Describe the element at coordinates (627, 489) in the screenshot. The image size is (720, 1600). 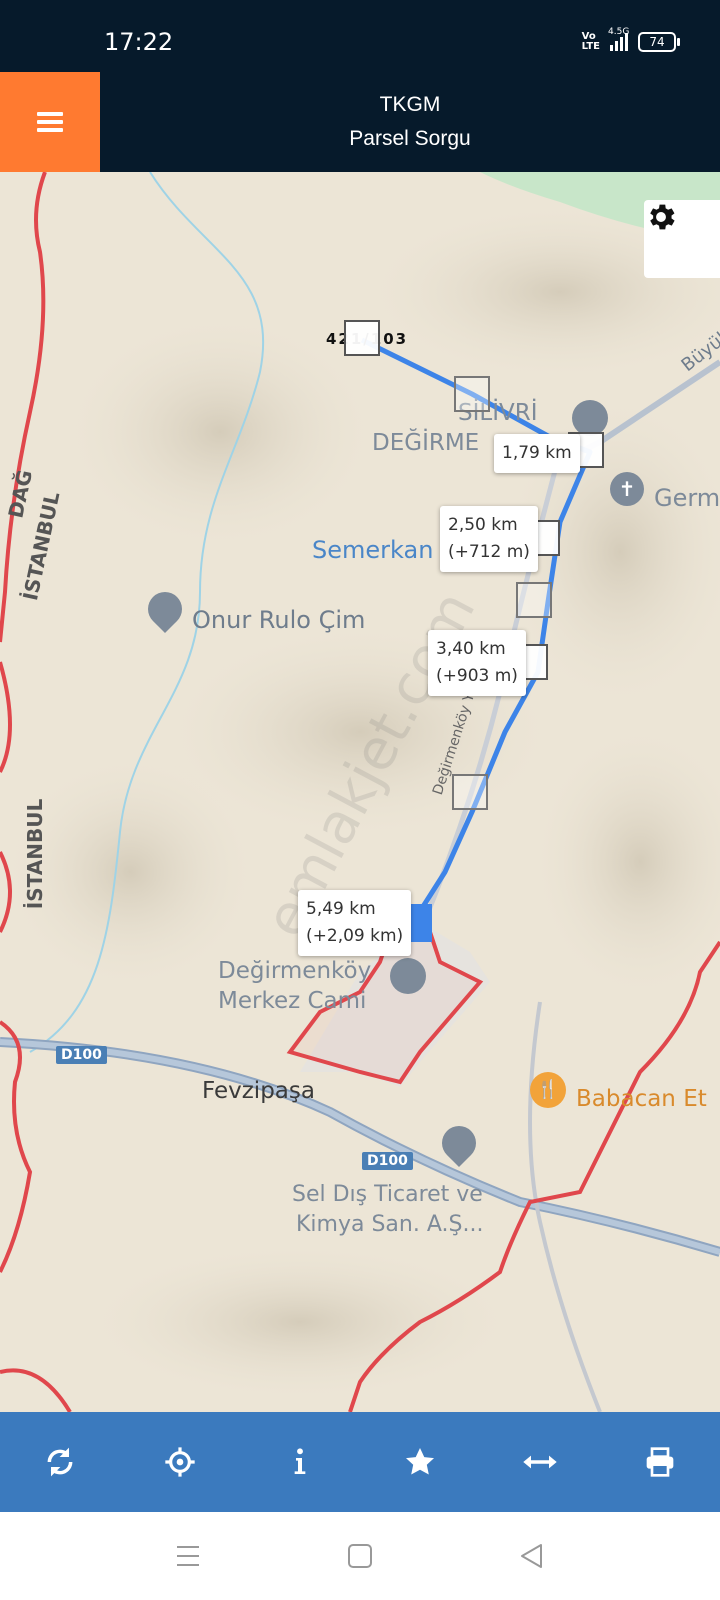
I see `church-pin-icon: ✝` at that location.